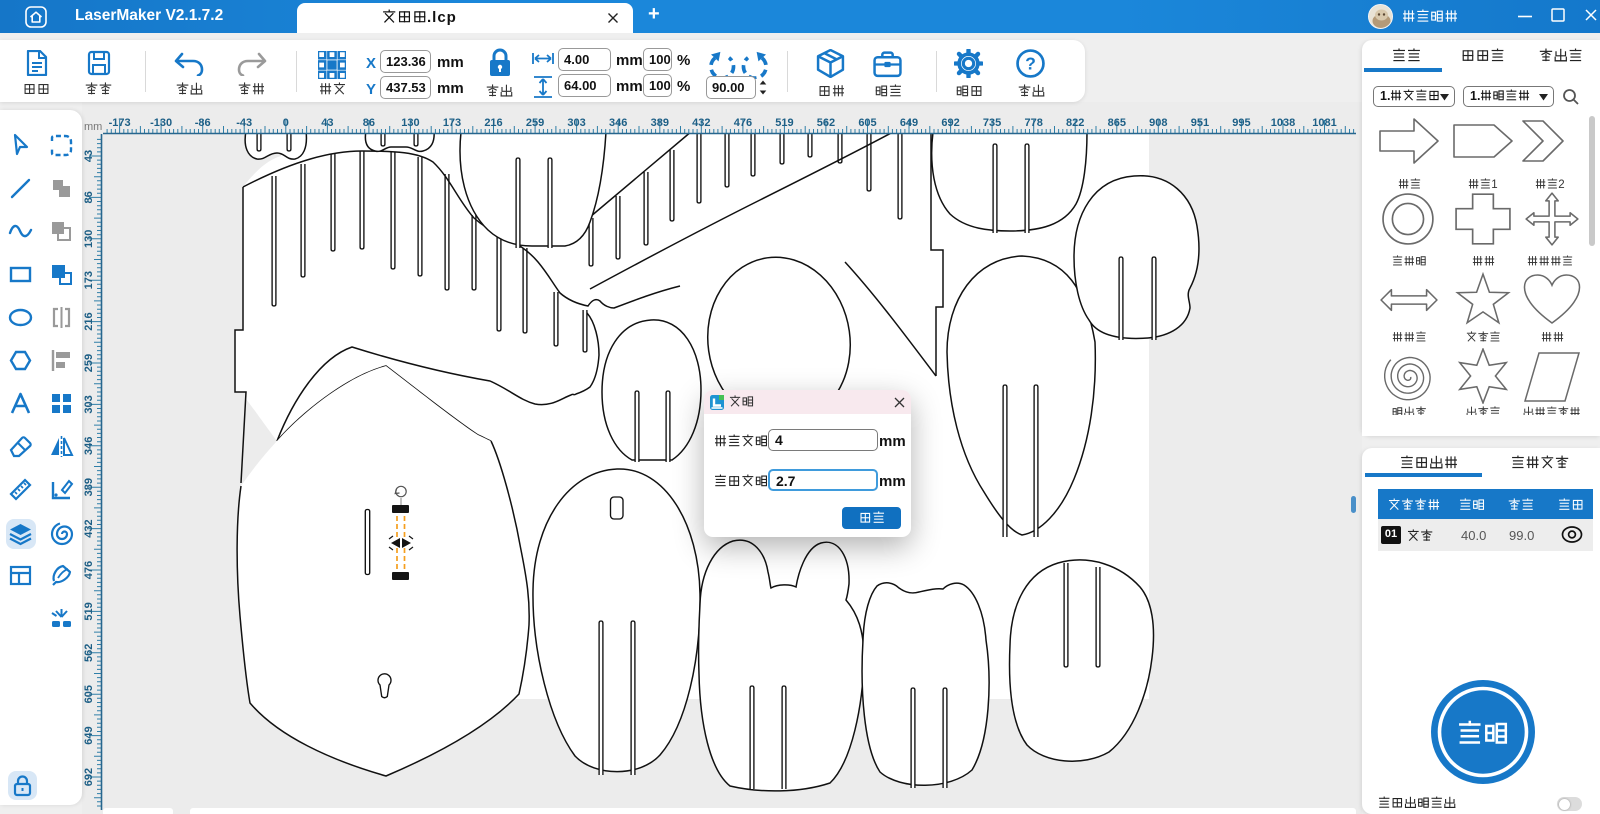  What do you see at coordinates (1324, 123) in the screenshot?
I see `svg-text: 1081` at bounding box center [1324, 123].